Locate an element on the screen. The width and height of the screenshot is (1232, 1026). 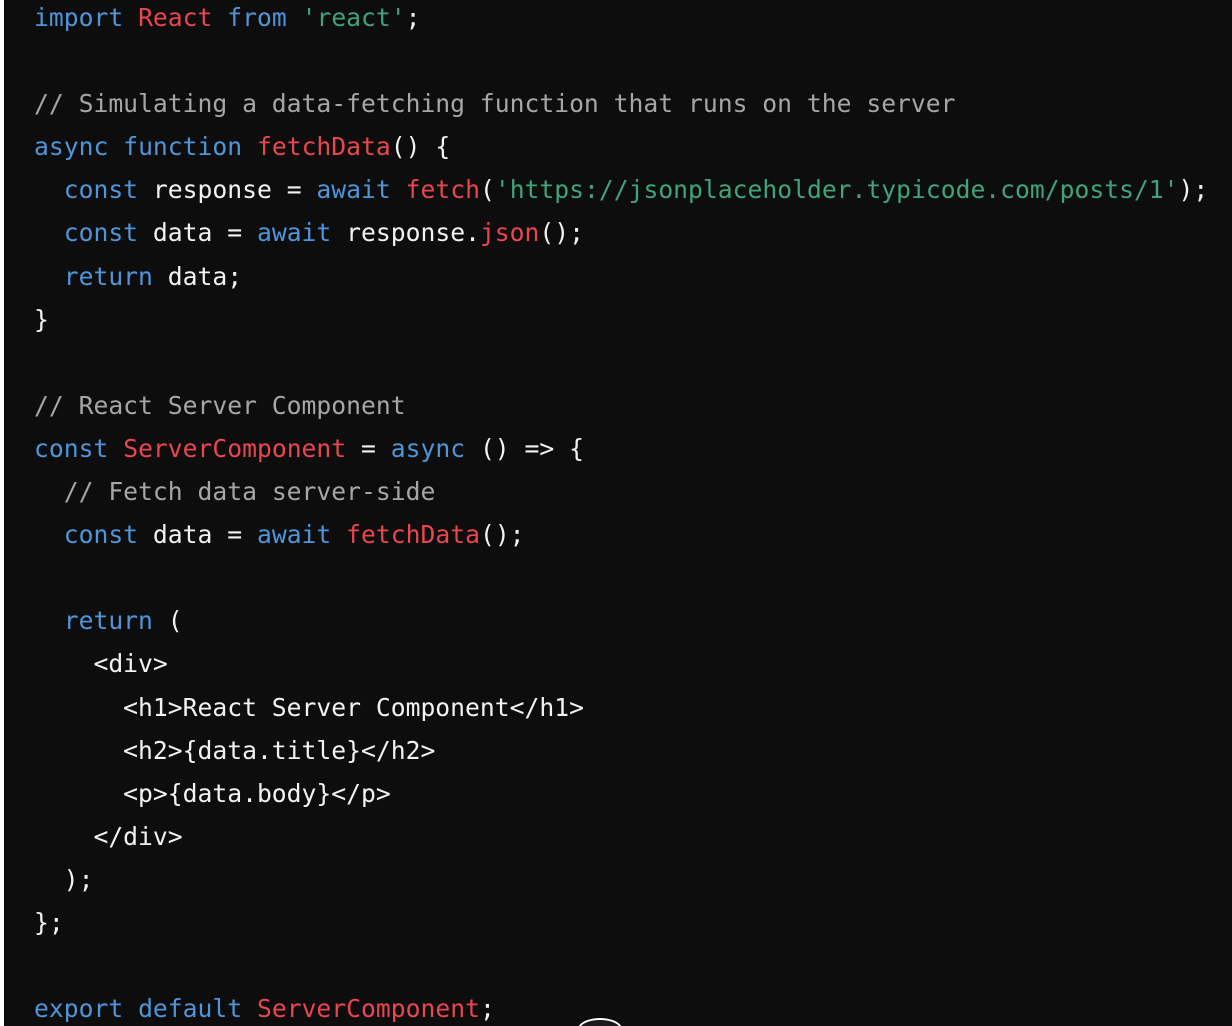
code-line: </div> is located at coordinates (621, 836).